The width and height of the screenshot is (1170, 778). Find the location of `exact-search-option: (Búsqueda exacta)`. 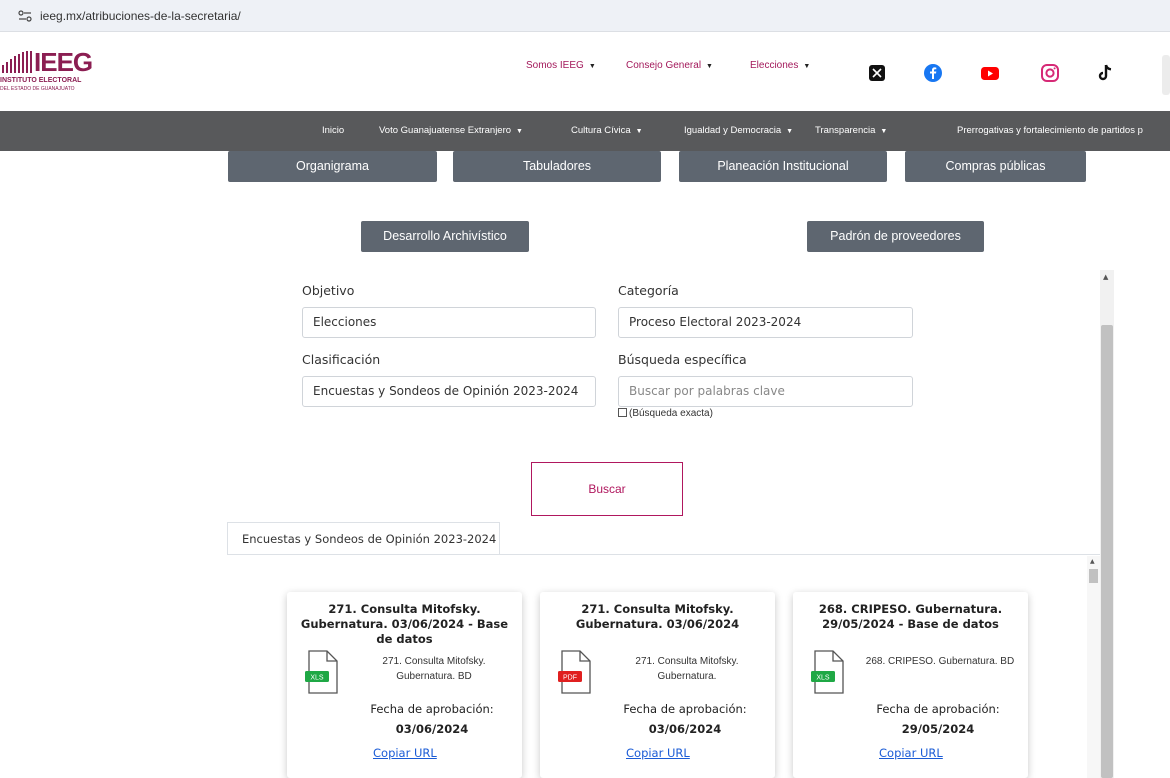

exact-search-option: (Búsqueda exacta) is located at coordinates (665, 413).